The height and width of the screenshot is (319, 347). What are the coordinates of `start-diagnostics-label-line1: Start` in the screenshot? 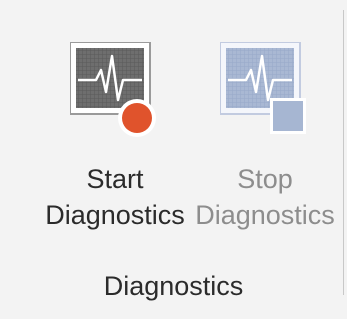 It's located at (115, 179).